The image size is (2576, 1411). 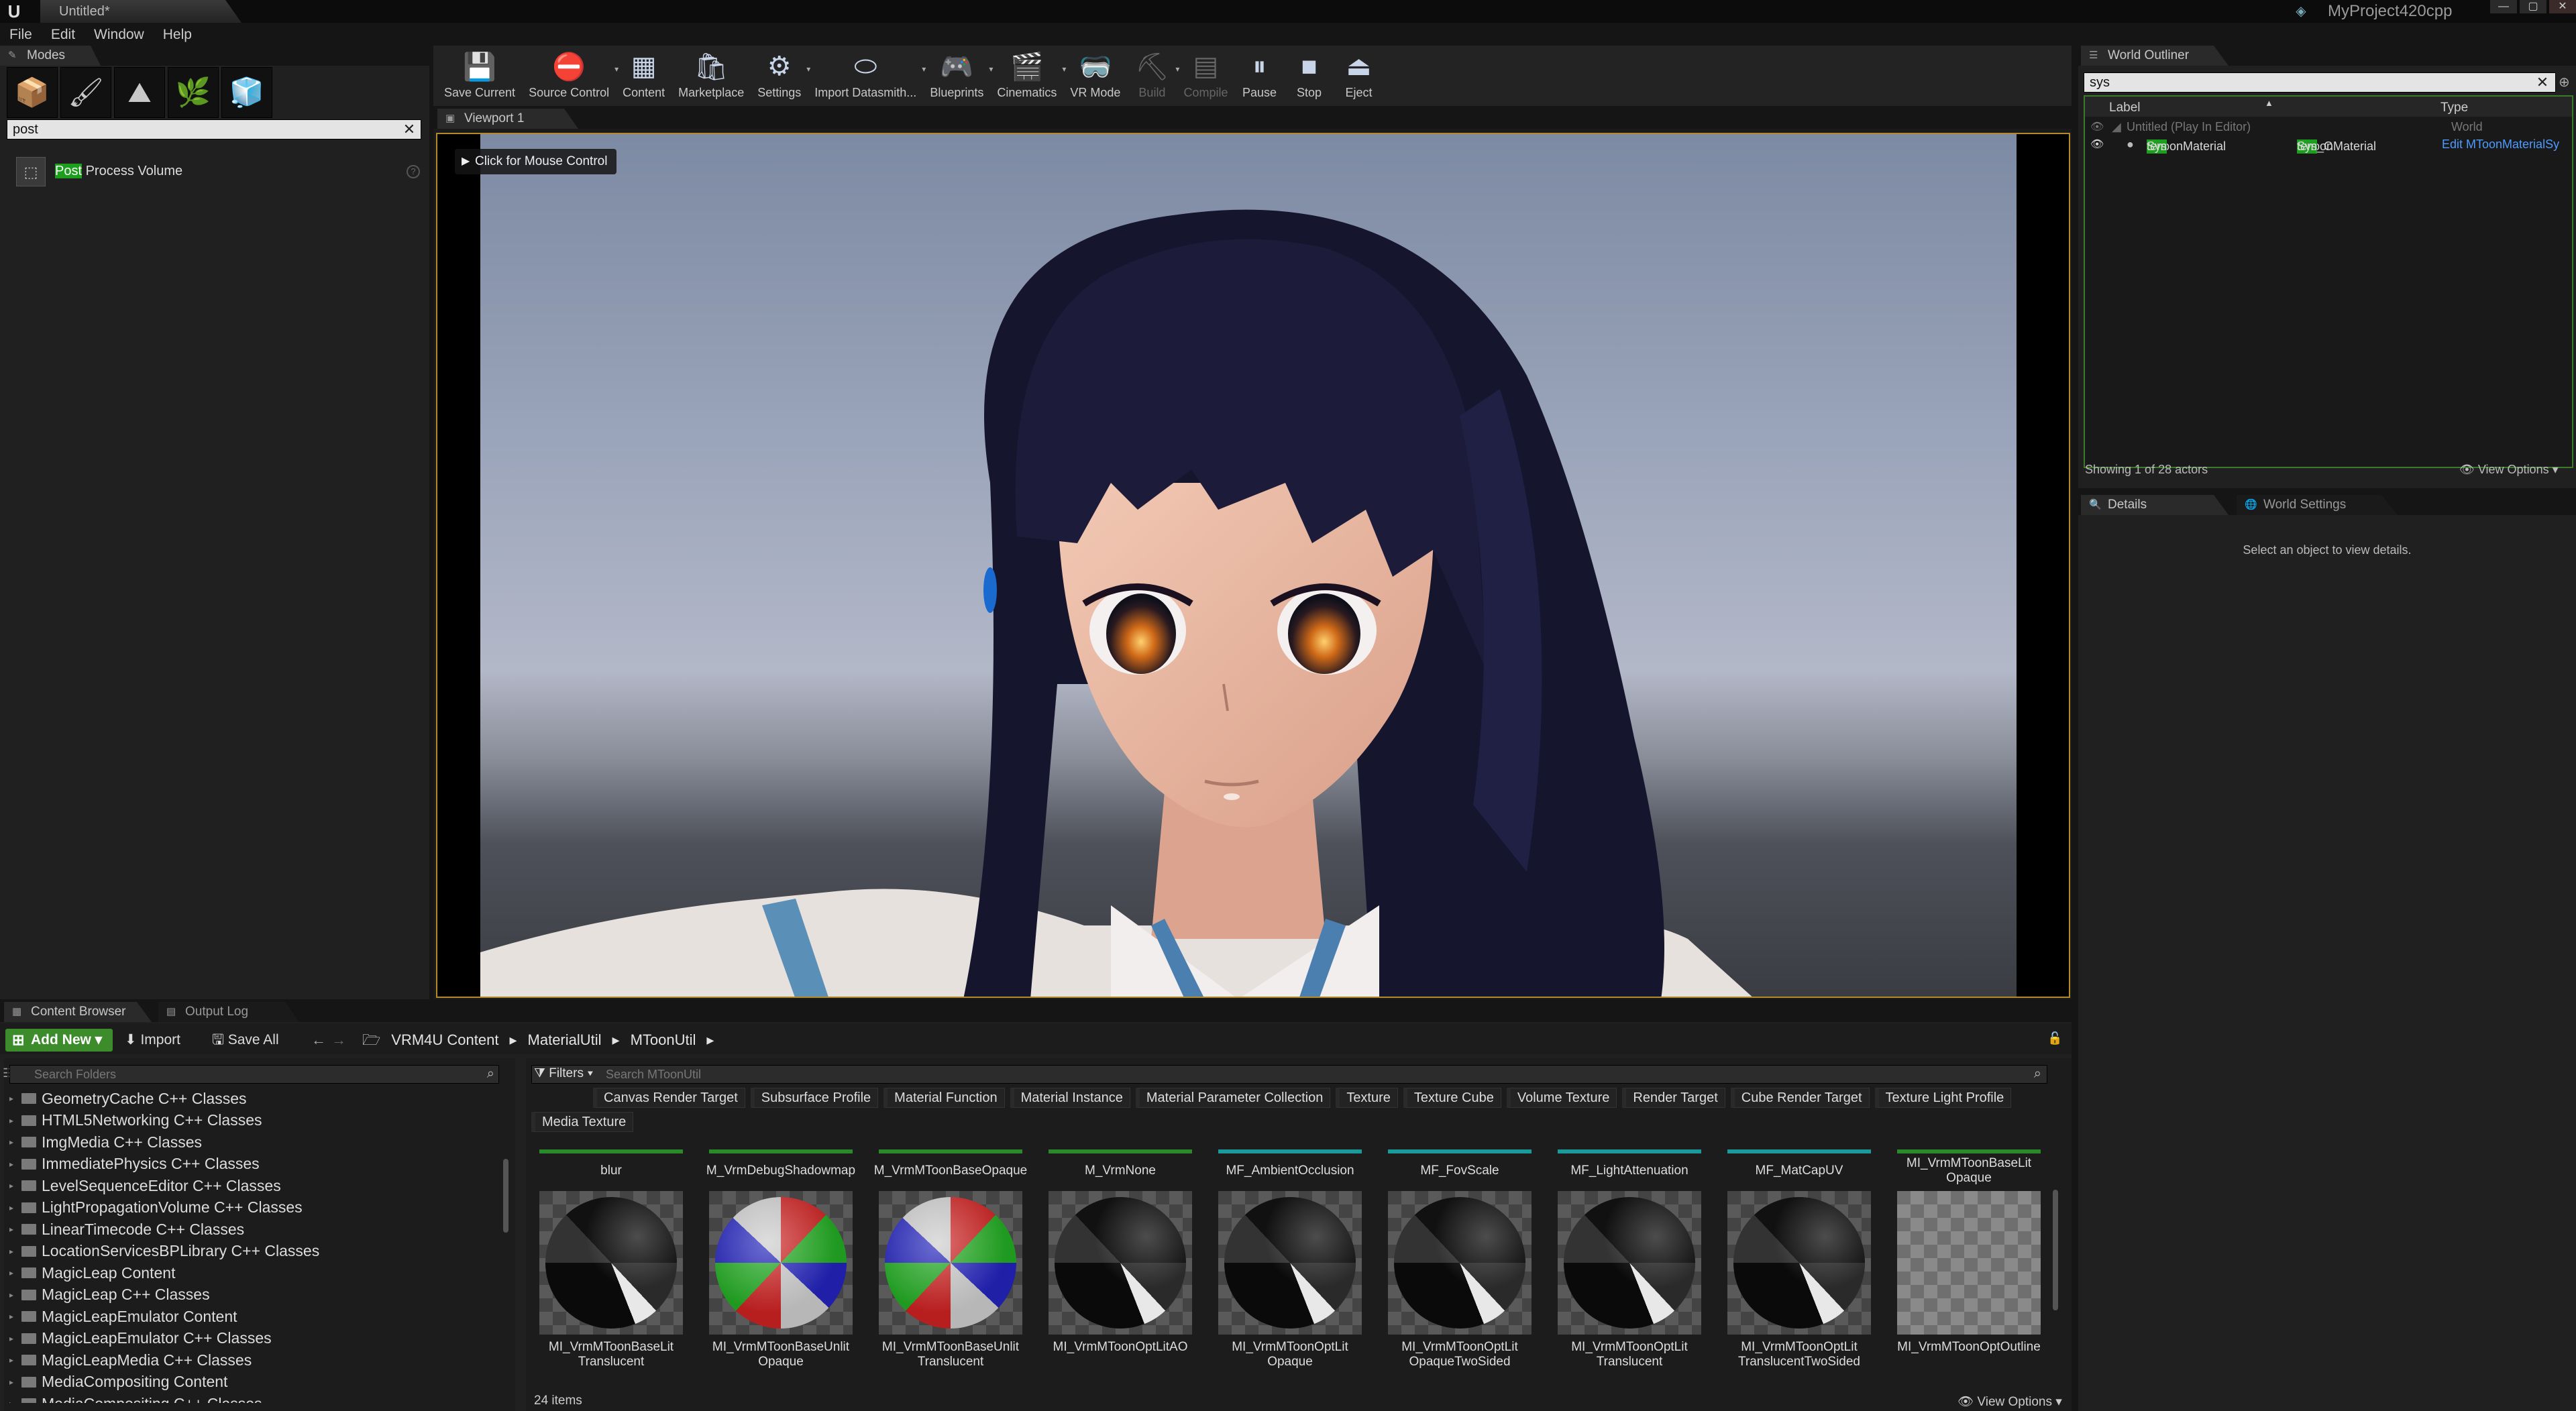 I want to click on column-label: Label, so click(x=2125, y=108).